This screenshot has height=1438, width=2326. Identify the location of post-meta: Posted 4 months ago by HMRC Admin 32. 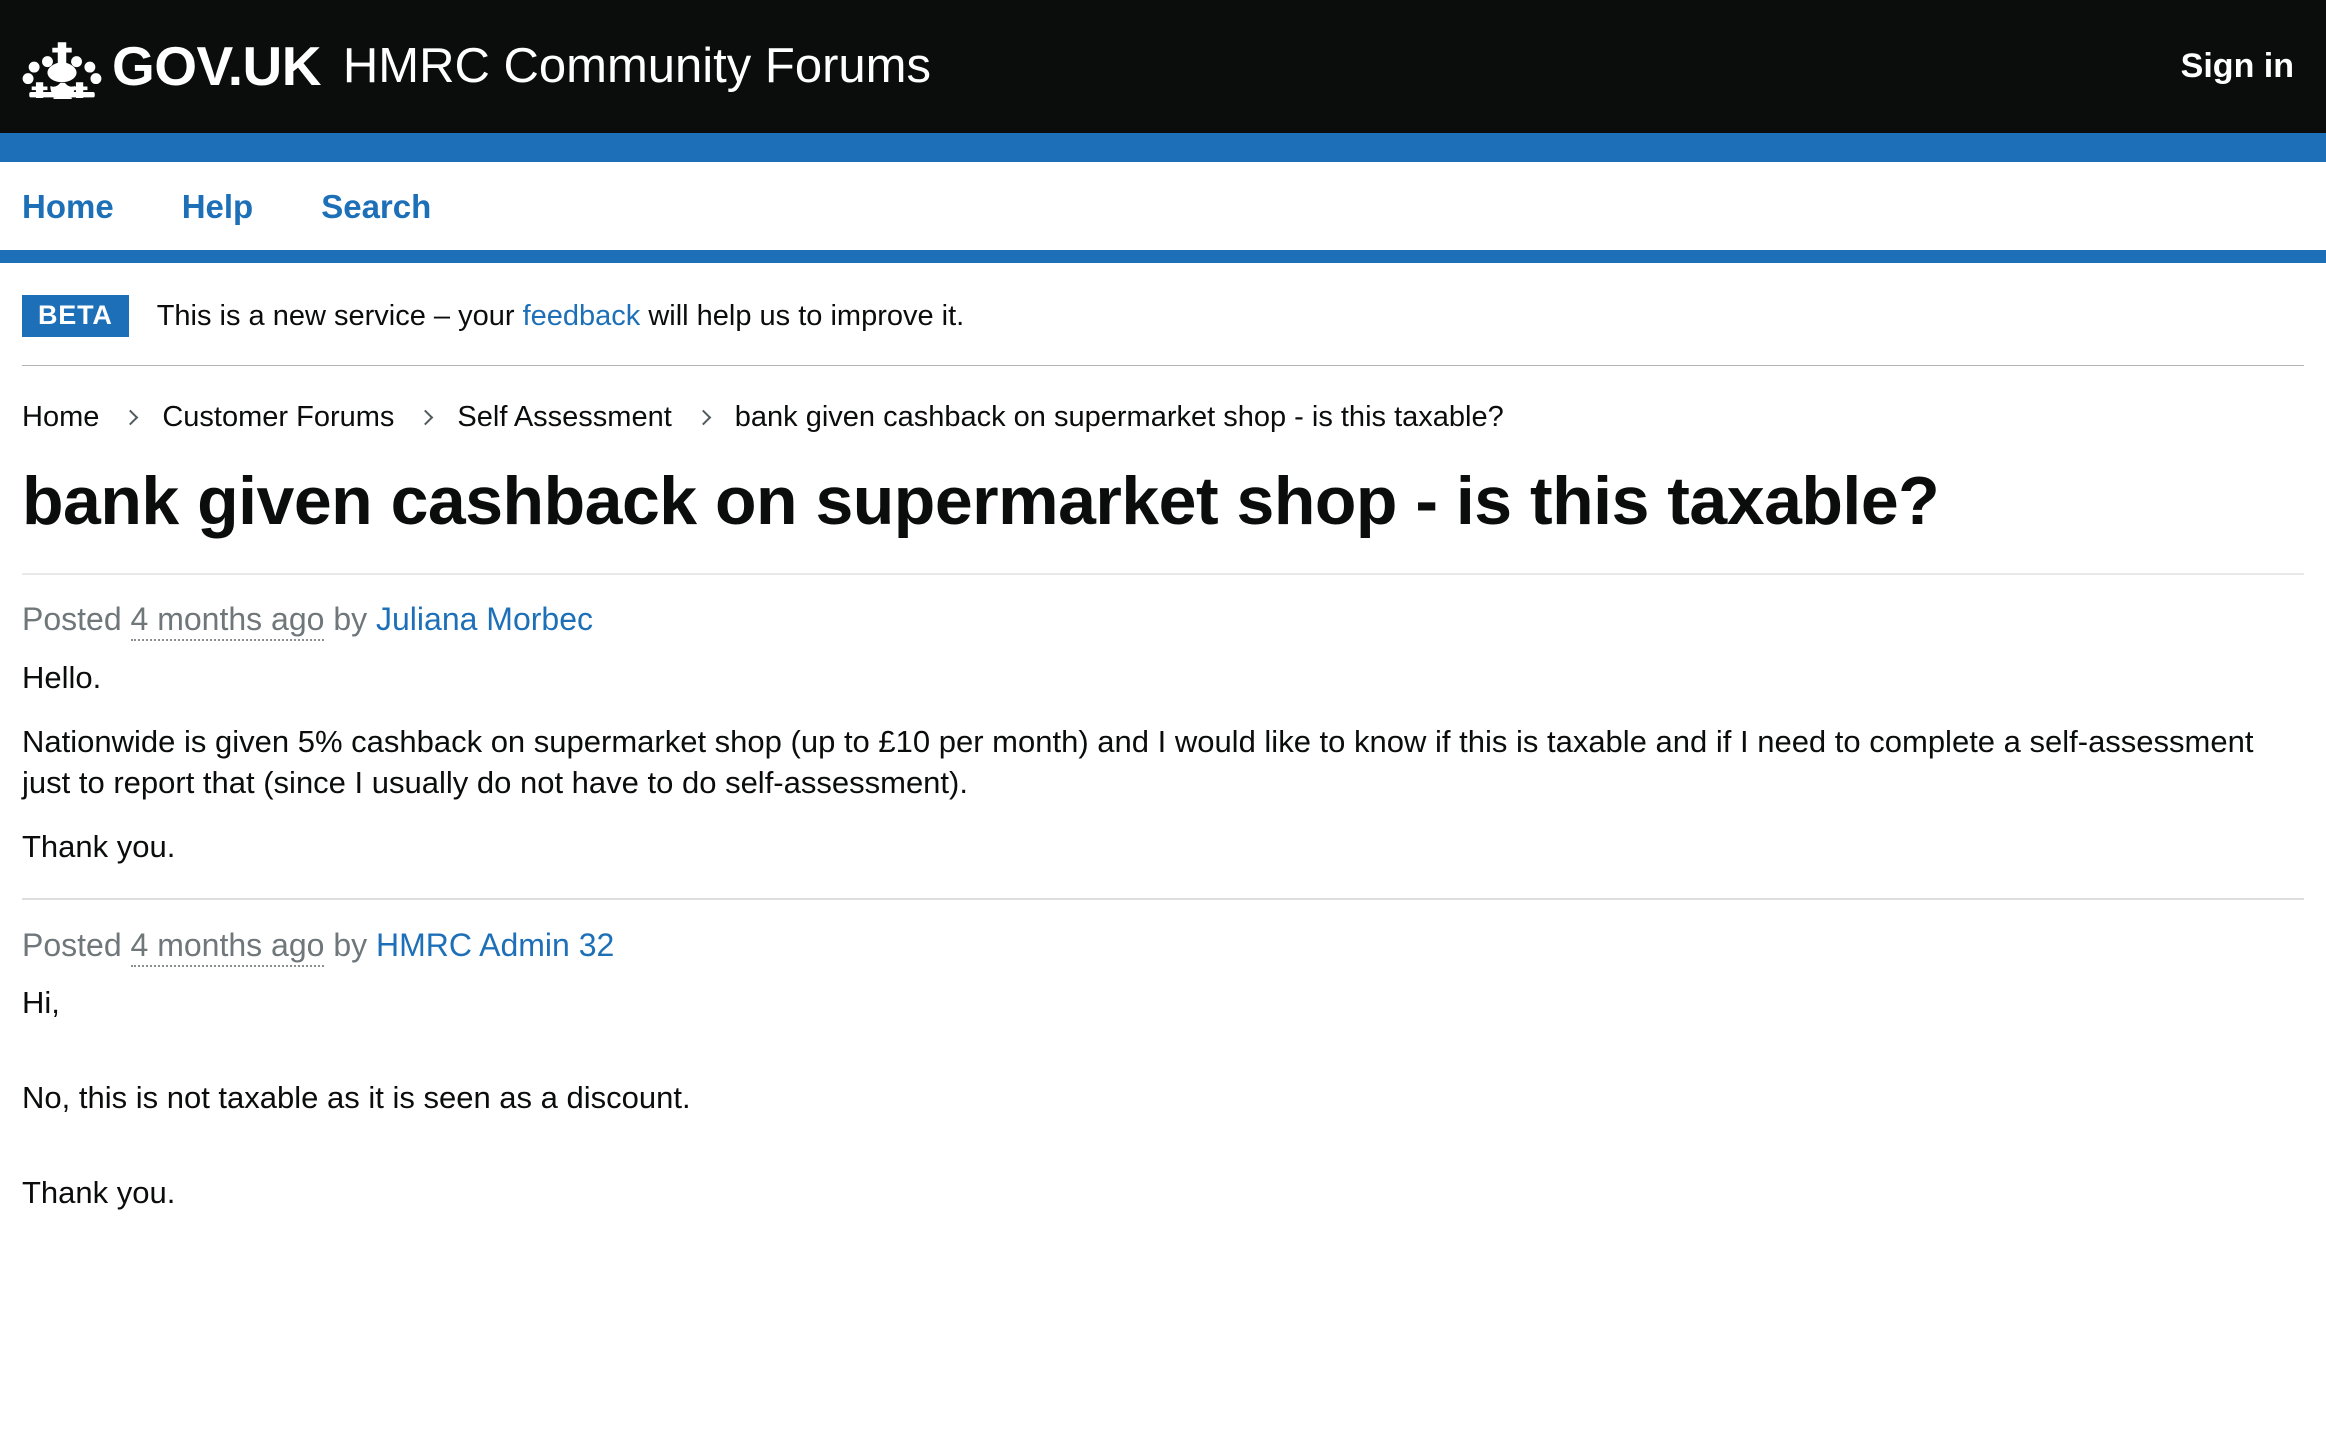
(1163, 954).